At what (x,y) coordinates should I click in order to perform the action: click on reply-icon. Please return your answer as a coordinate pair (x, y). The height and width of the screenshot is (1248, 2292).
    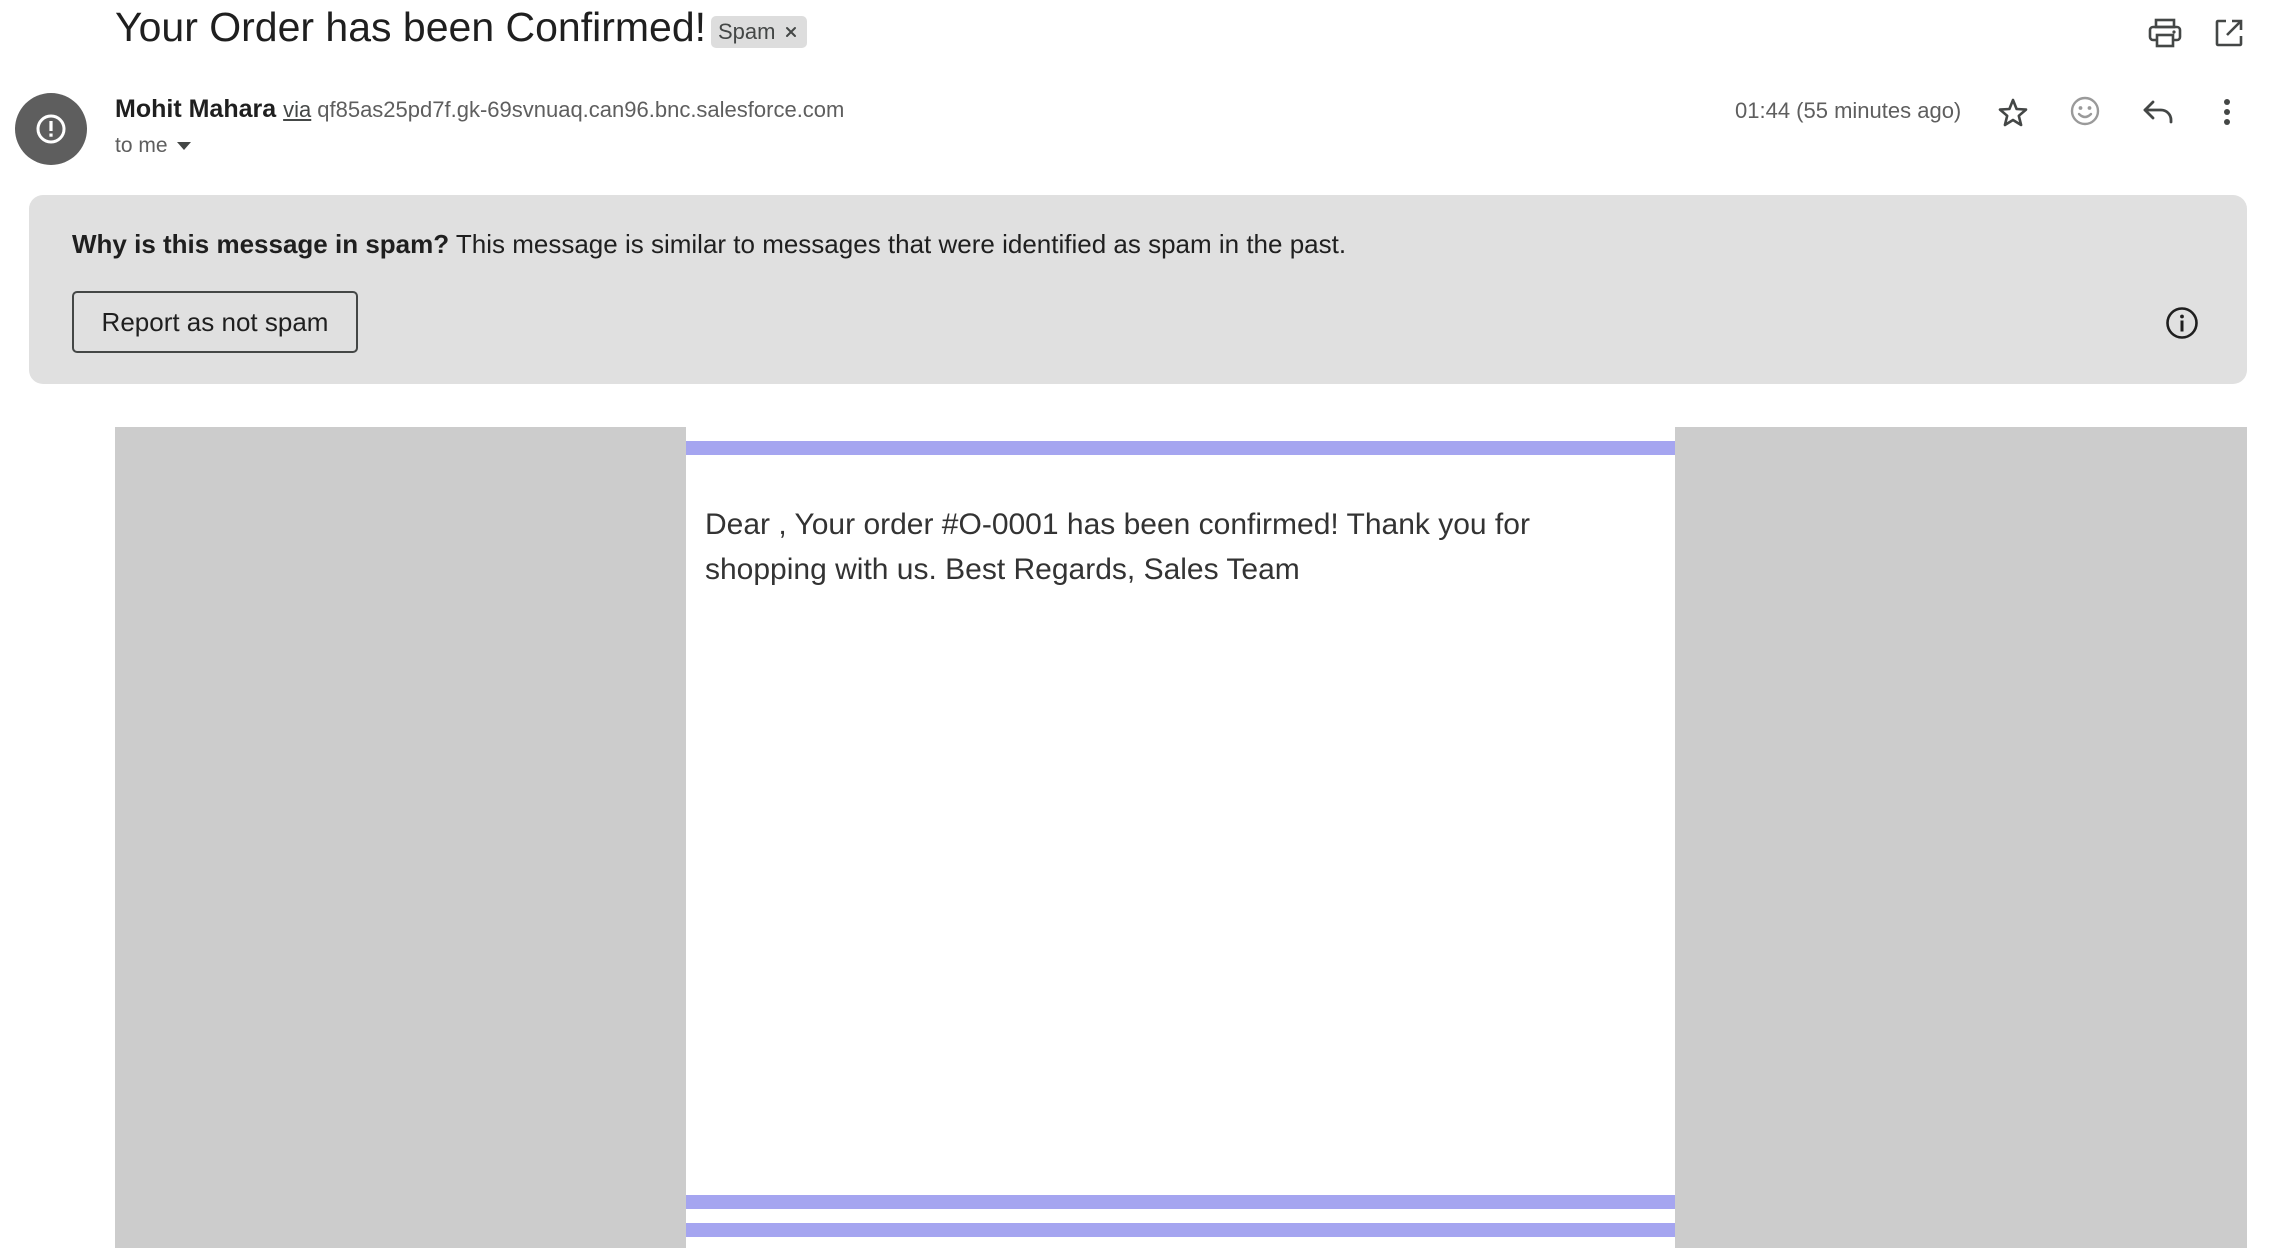
    Looking at the image, I should click on (2158, 111).